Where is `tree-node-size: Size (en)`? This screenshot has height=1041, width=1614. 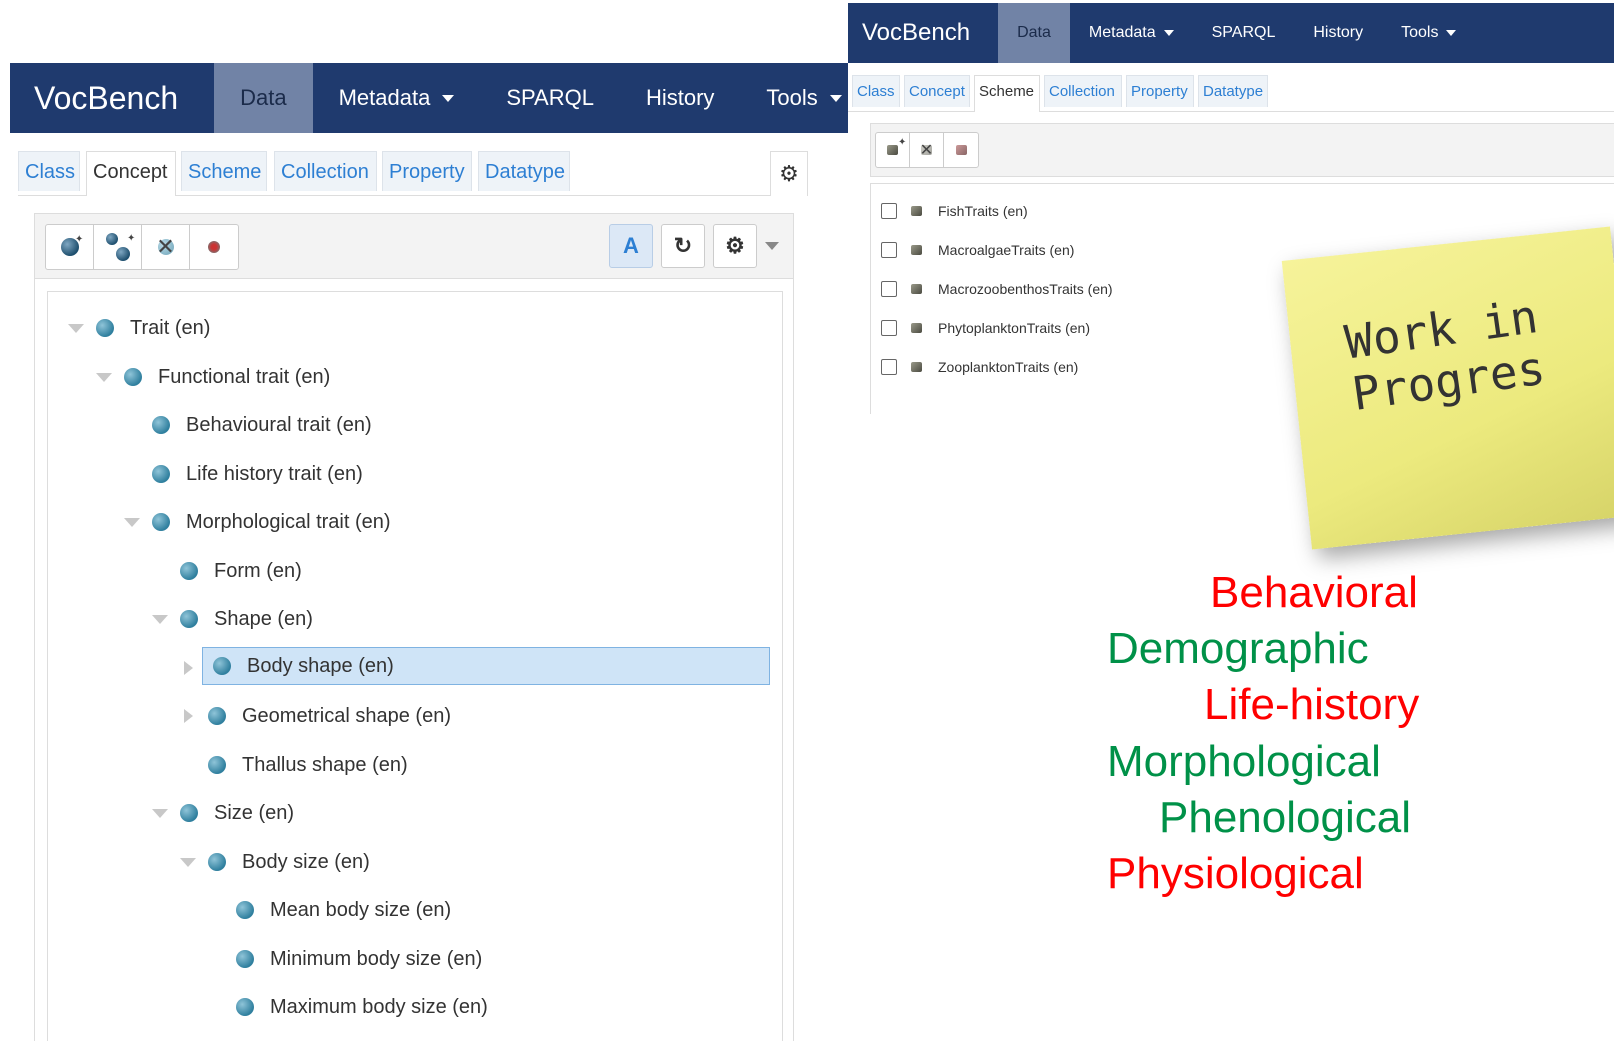
tree-node-size: Size (en) is located at coordinates (221, 813).